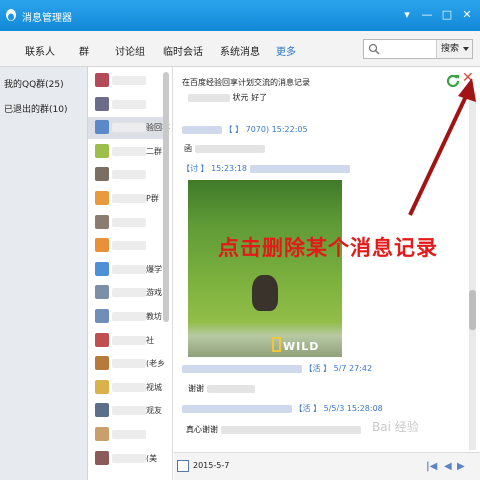 This screenshot has height=480, width=480. What do you see at coordinates (128, 293) in the screenshot?
I see `group-list-item: 游戏` at bounding box center [128, 293].